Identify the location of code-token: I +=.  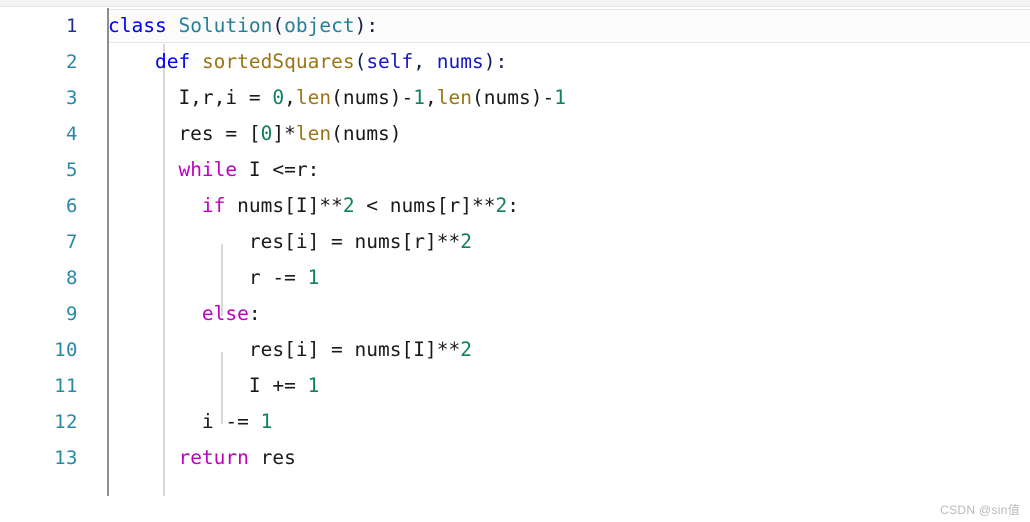
(208, 385).